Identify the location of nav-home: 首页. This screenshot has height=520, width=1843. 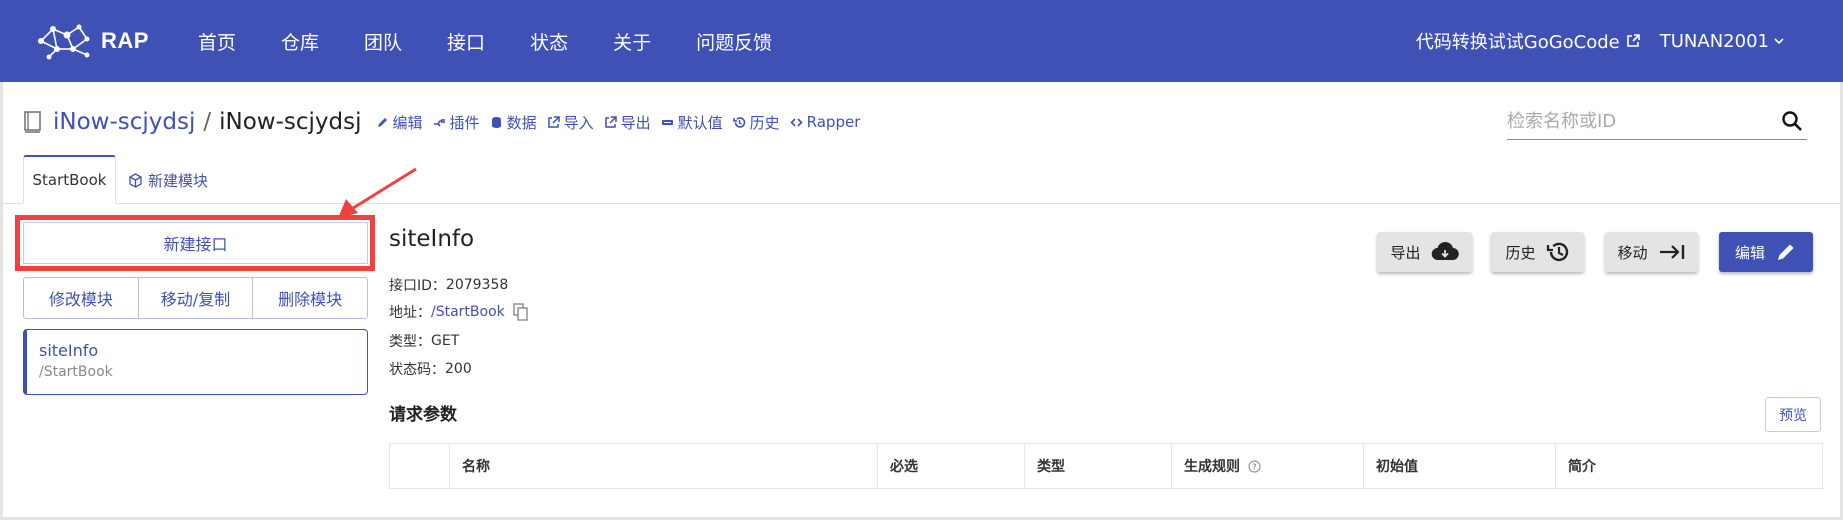
(217, 41).